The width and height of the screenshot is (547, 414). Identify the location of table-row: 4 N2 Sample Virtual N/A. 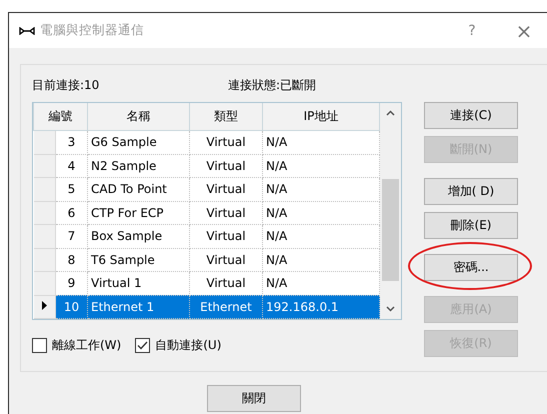
(207, 166).